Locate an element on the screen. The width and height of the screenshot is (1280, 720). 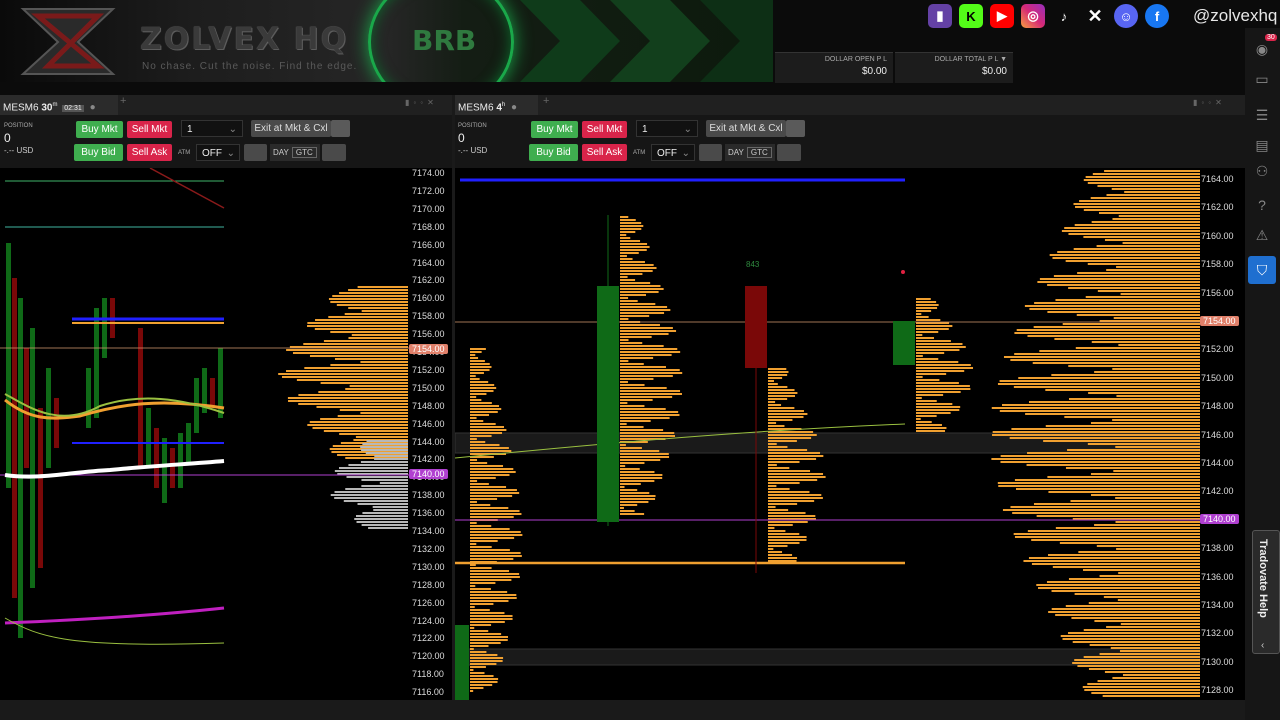
tab-right-chart: MESM6 4h ● is located at coordinates (496, 105).